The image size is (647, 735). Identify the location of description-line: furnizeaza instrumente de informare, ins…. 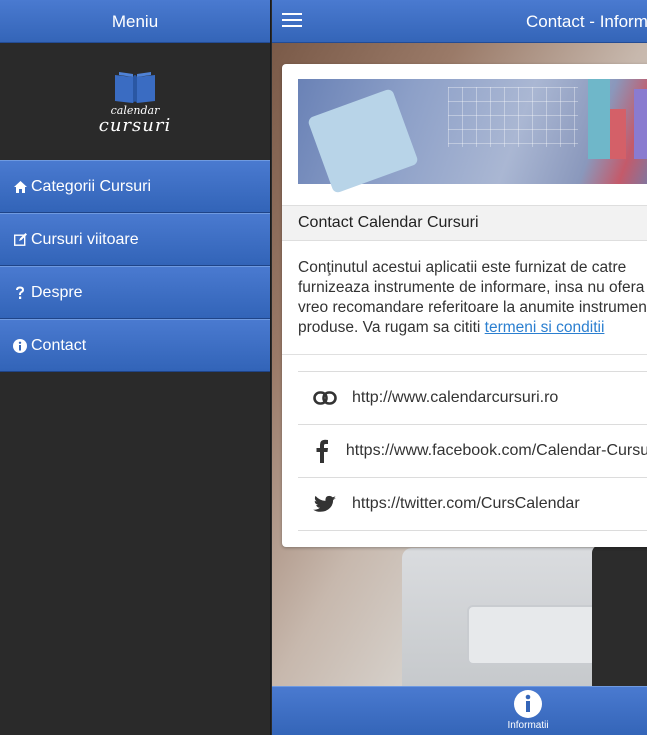
(471, 287).